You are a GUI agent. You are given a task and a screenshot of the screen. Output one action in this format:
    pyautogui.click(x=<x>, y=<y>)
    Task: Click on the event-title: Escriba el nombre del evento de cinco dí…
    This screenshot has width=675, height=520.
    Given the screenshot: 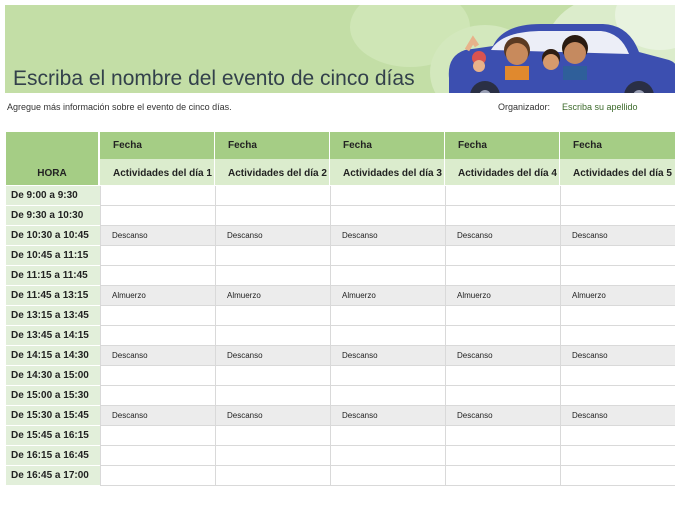 What is the action you would take?
    pyautogui.click(x=214, y=79)
    